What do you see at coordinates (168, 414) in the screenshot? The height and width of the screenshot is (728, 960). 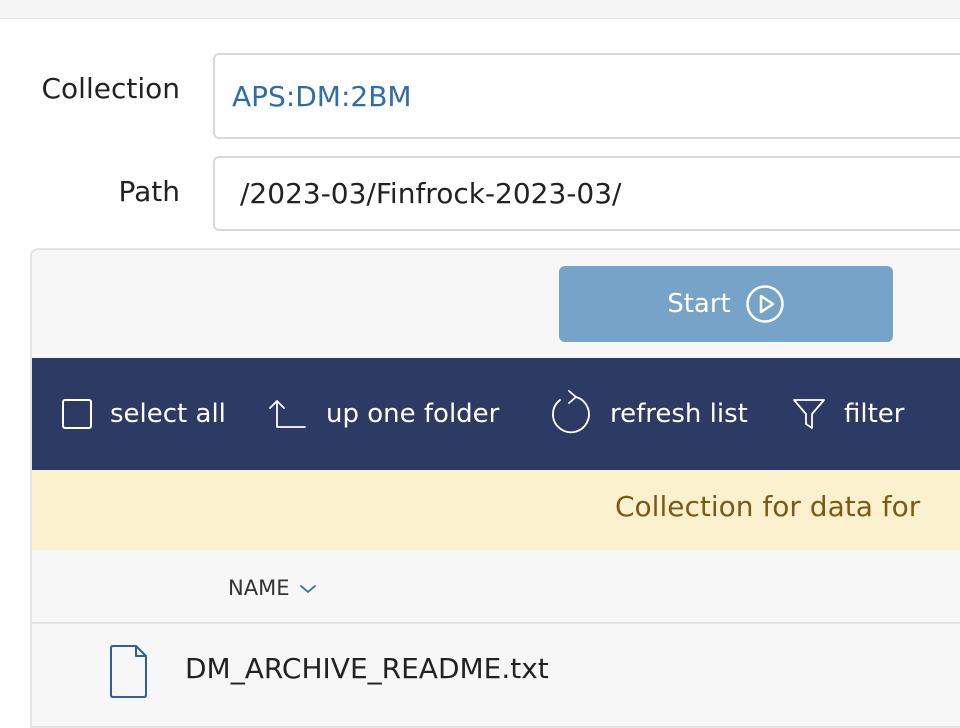 I see `select-all-label: select all` at bounding box center [168, 414].